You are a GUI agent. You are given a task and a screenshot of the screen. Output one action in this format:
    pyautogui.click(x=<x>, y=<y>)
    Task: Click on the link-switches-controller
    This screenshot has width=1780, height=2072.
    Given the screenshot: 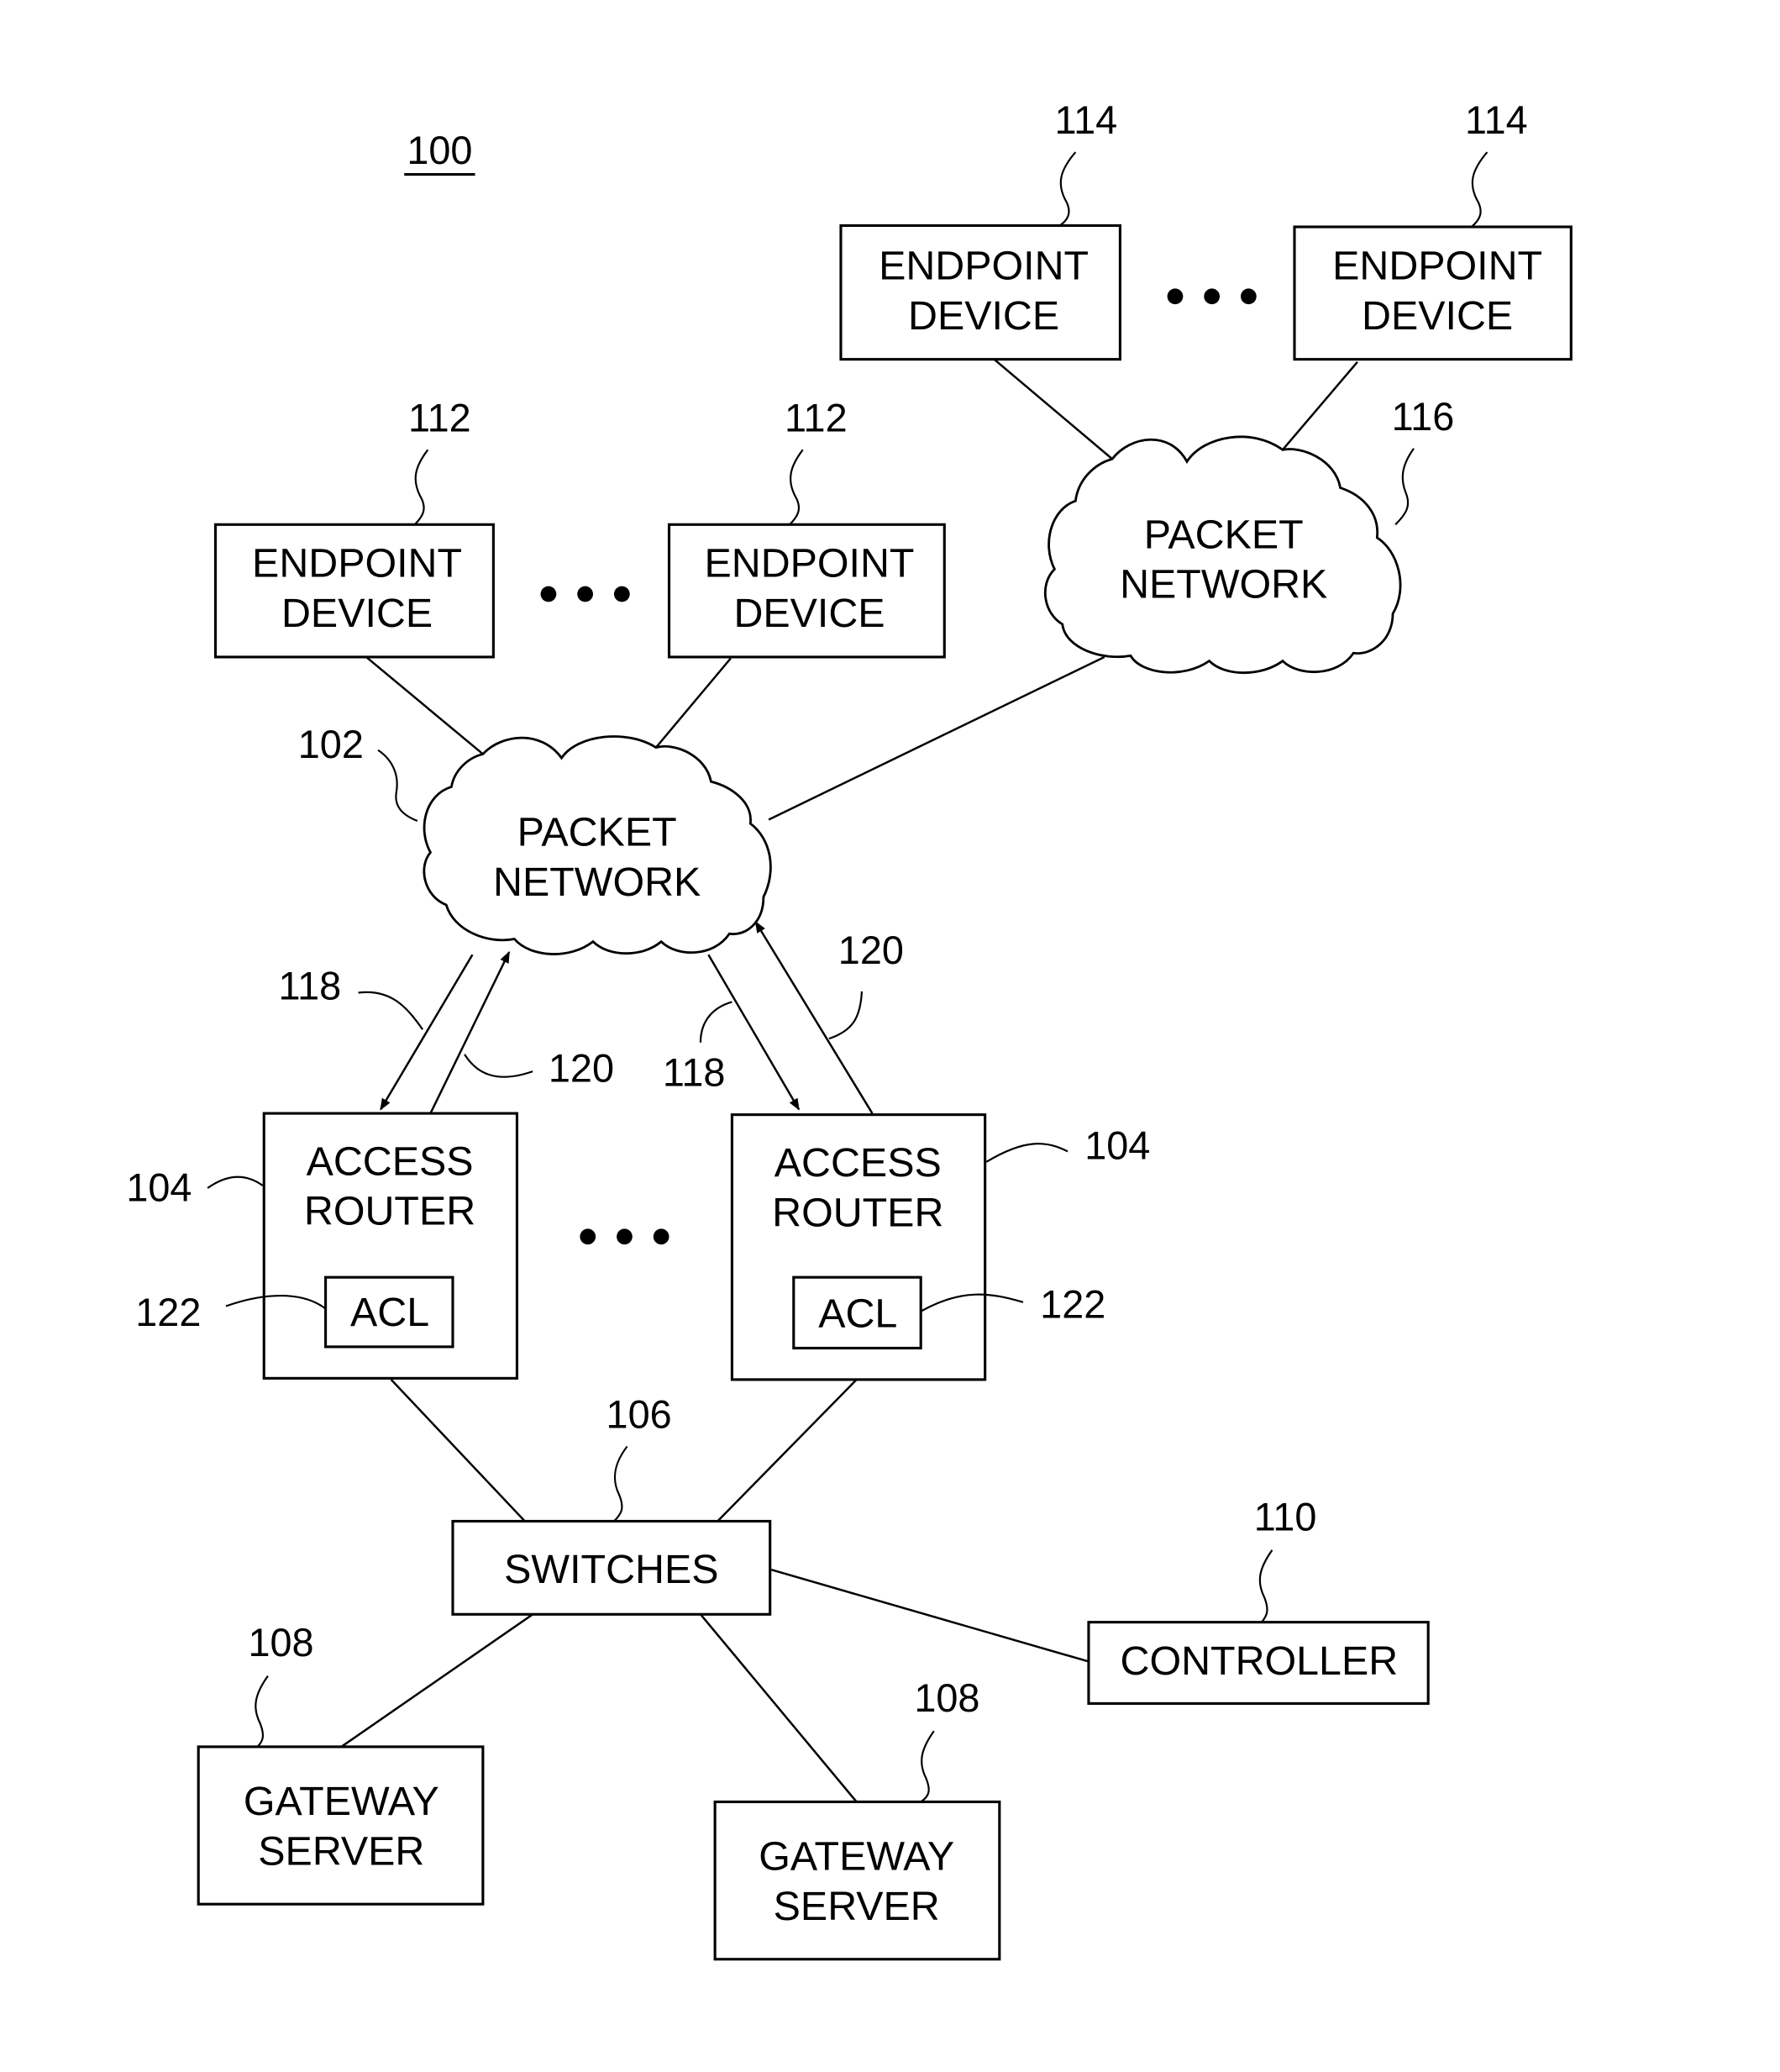 What is the action you would take?
    pyautogui.click(x=930, y=1616)
    